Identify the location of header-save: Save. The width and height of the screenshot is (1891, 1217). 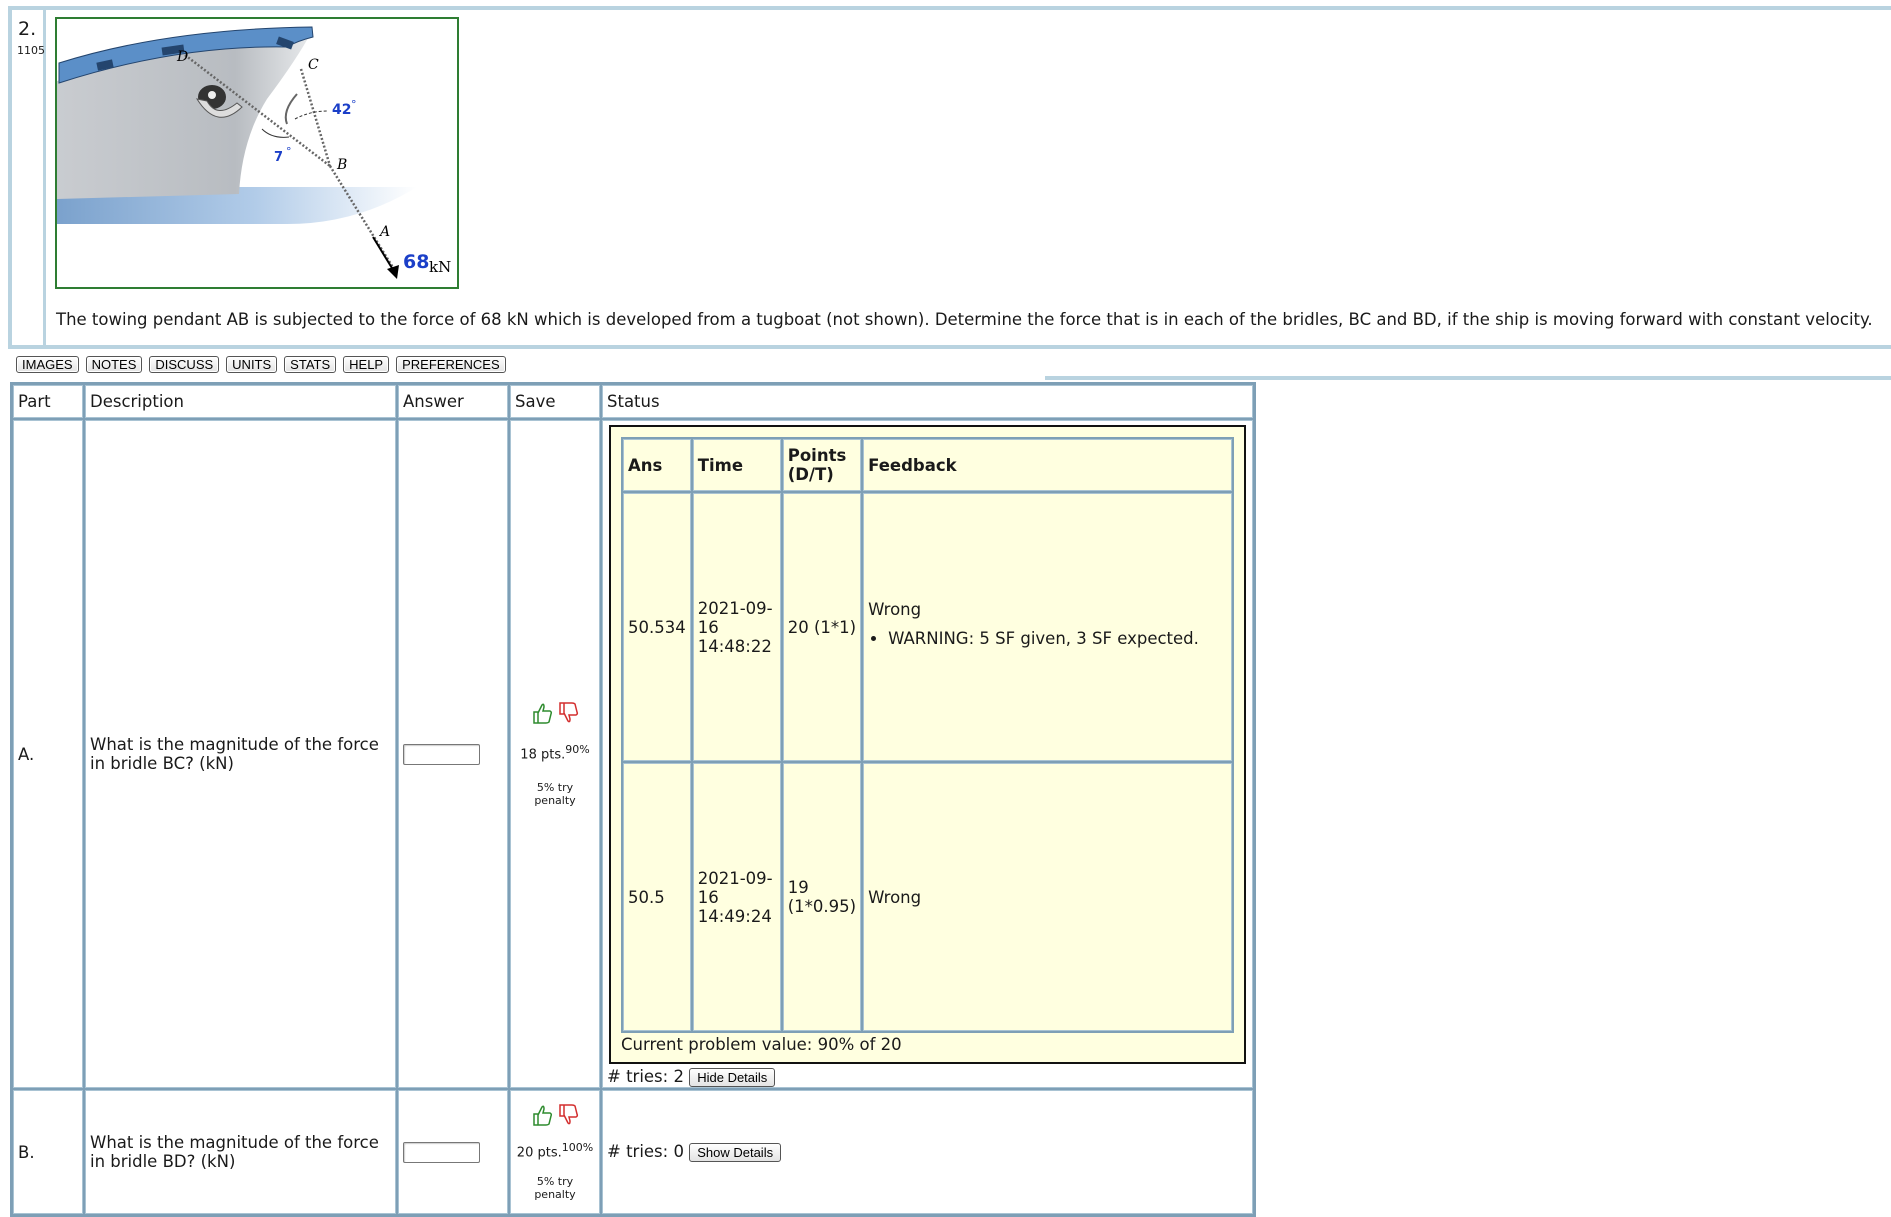
(555, 401).